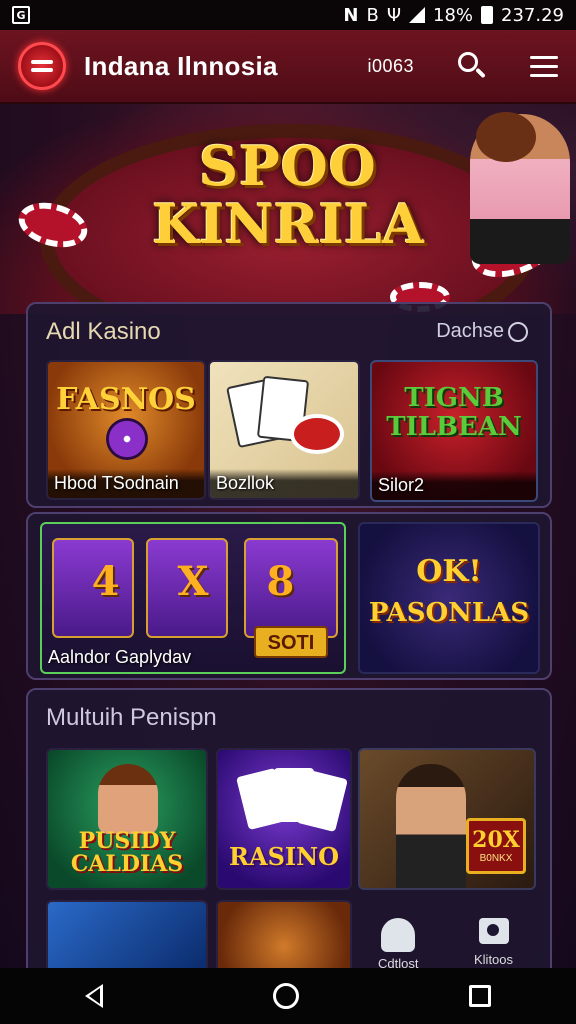 This screenshot has width=576, height=1024. I want to click on tile-art-text: TIGNB TILBEAN, so click(454, 412).